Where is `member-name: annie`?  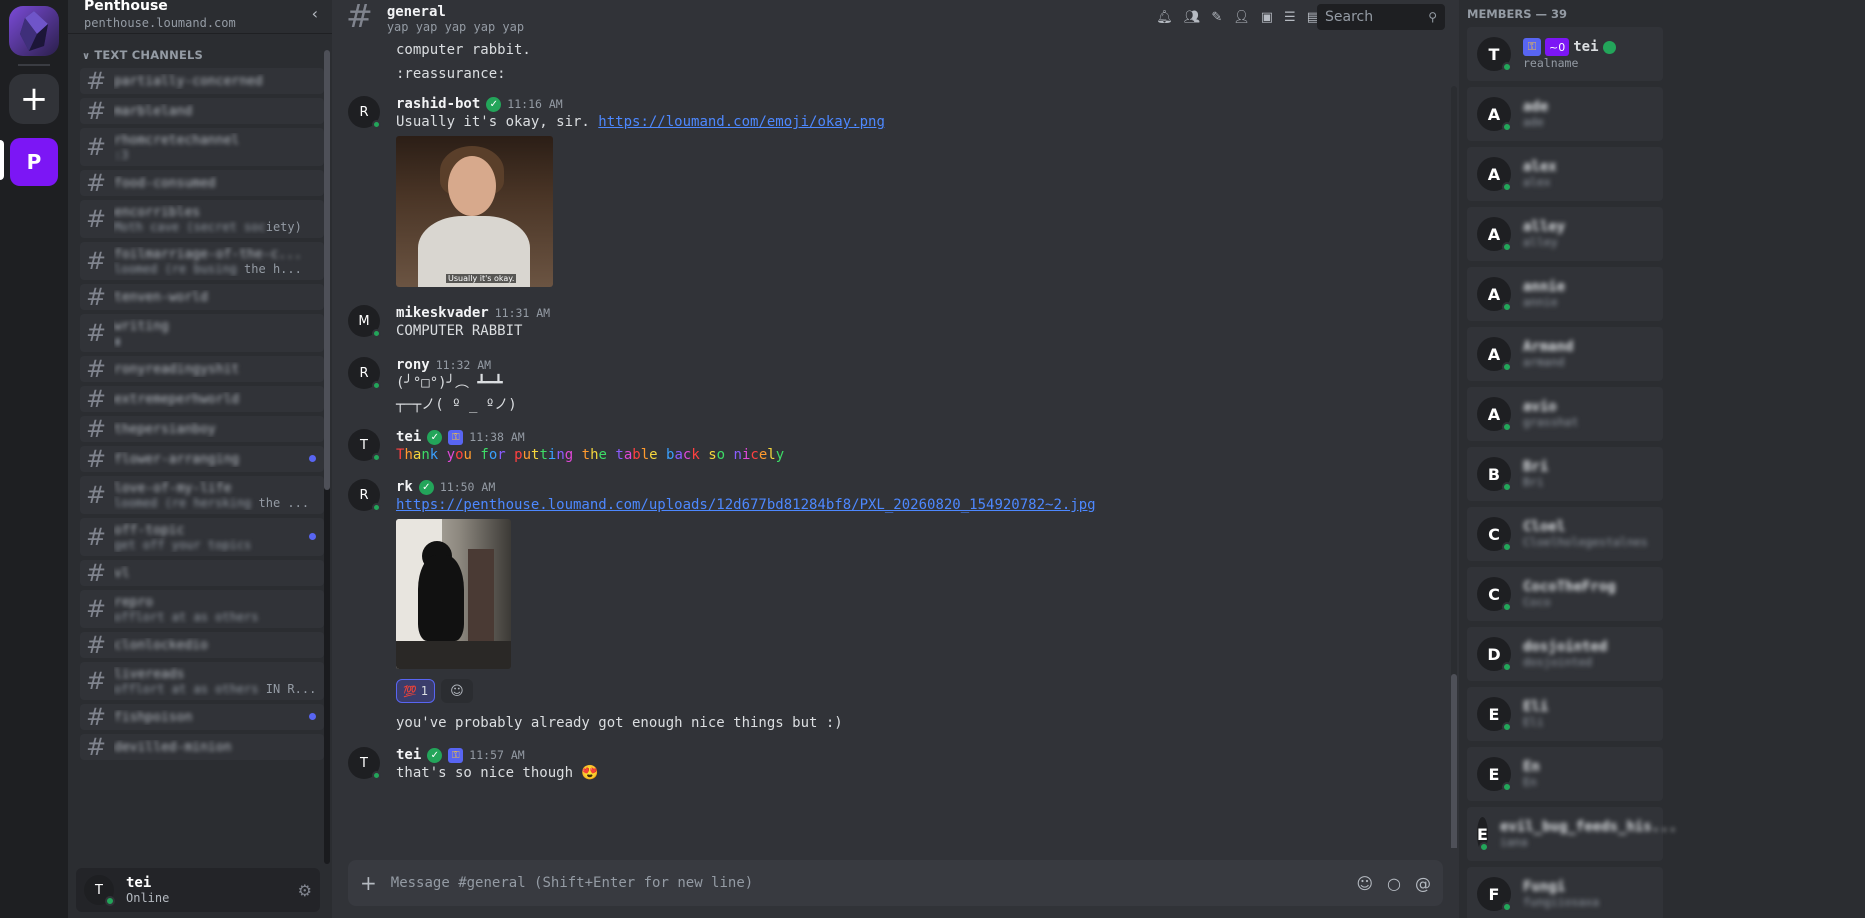 member-name: annie is located at coordinates (1544, 287).